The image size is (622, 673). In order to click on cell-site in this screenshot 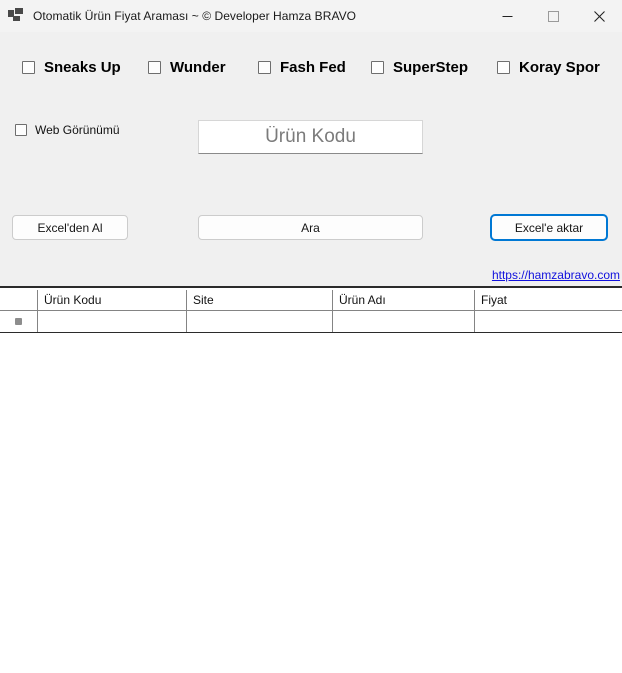, I will do `click(260, 321)`.